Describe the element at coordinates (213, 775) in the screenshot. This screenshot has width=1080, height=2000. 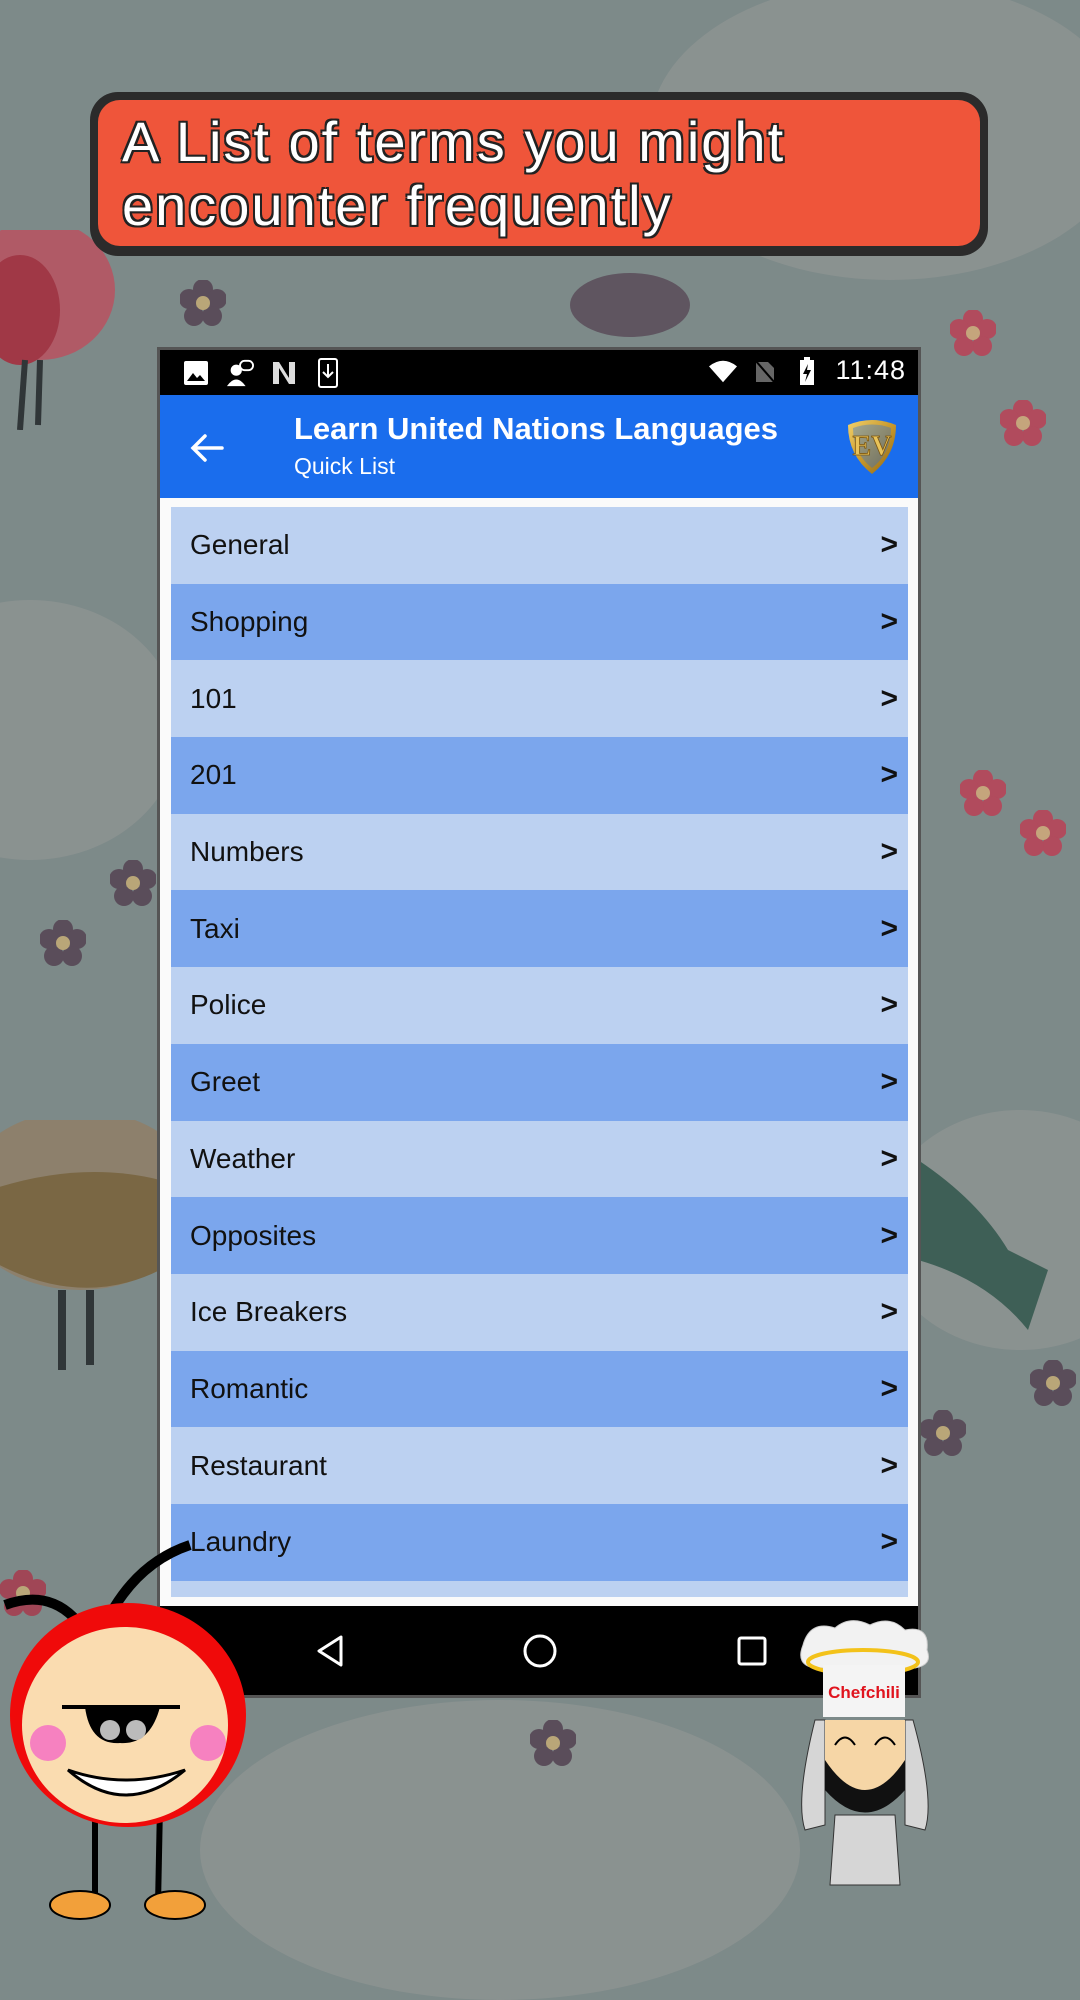
I see `list-item-label: 201` at that location.